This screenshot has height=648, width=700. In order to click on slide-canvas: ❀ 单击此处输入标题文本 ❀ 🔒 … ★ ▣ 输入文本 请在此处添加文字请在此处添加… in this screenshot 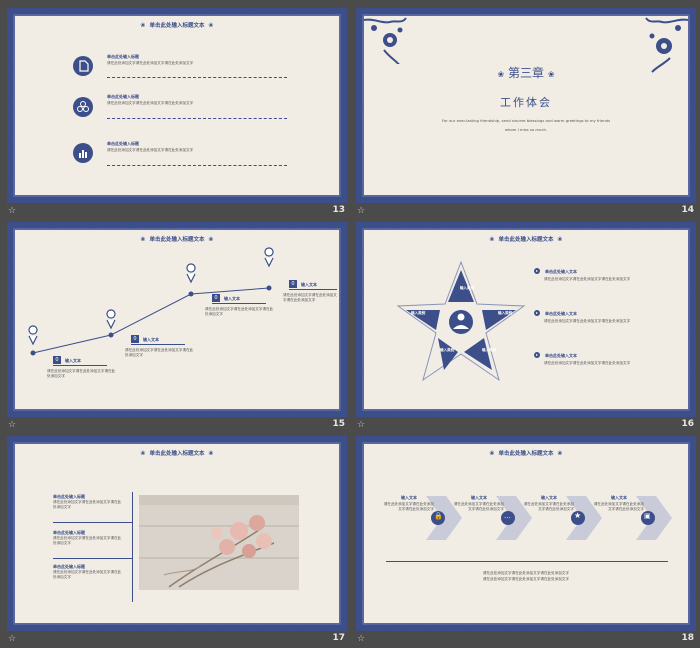, I will do `click(526, 533)`.